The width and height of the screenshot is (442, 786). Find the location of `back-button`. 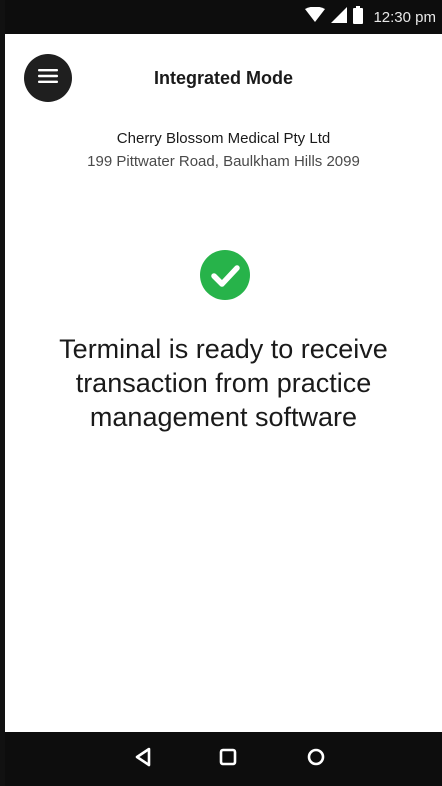

back-button is located at coordinates (143, 759).